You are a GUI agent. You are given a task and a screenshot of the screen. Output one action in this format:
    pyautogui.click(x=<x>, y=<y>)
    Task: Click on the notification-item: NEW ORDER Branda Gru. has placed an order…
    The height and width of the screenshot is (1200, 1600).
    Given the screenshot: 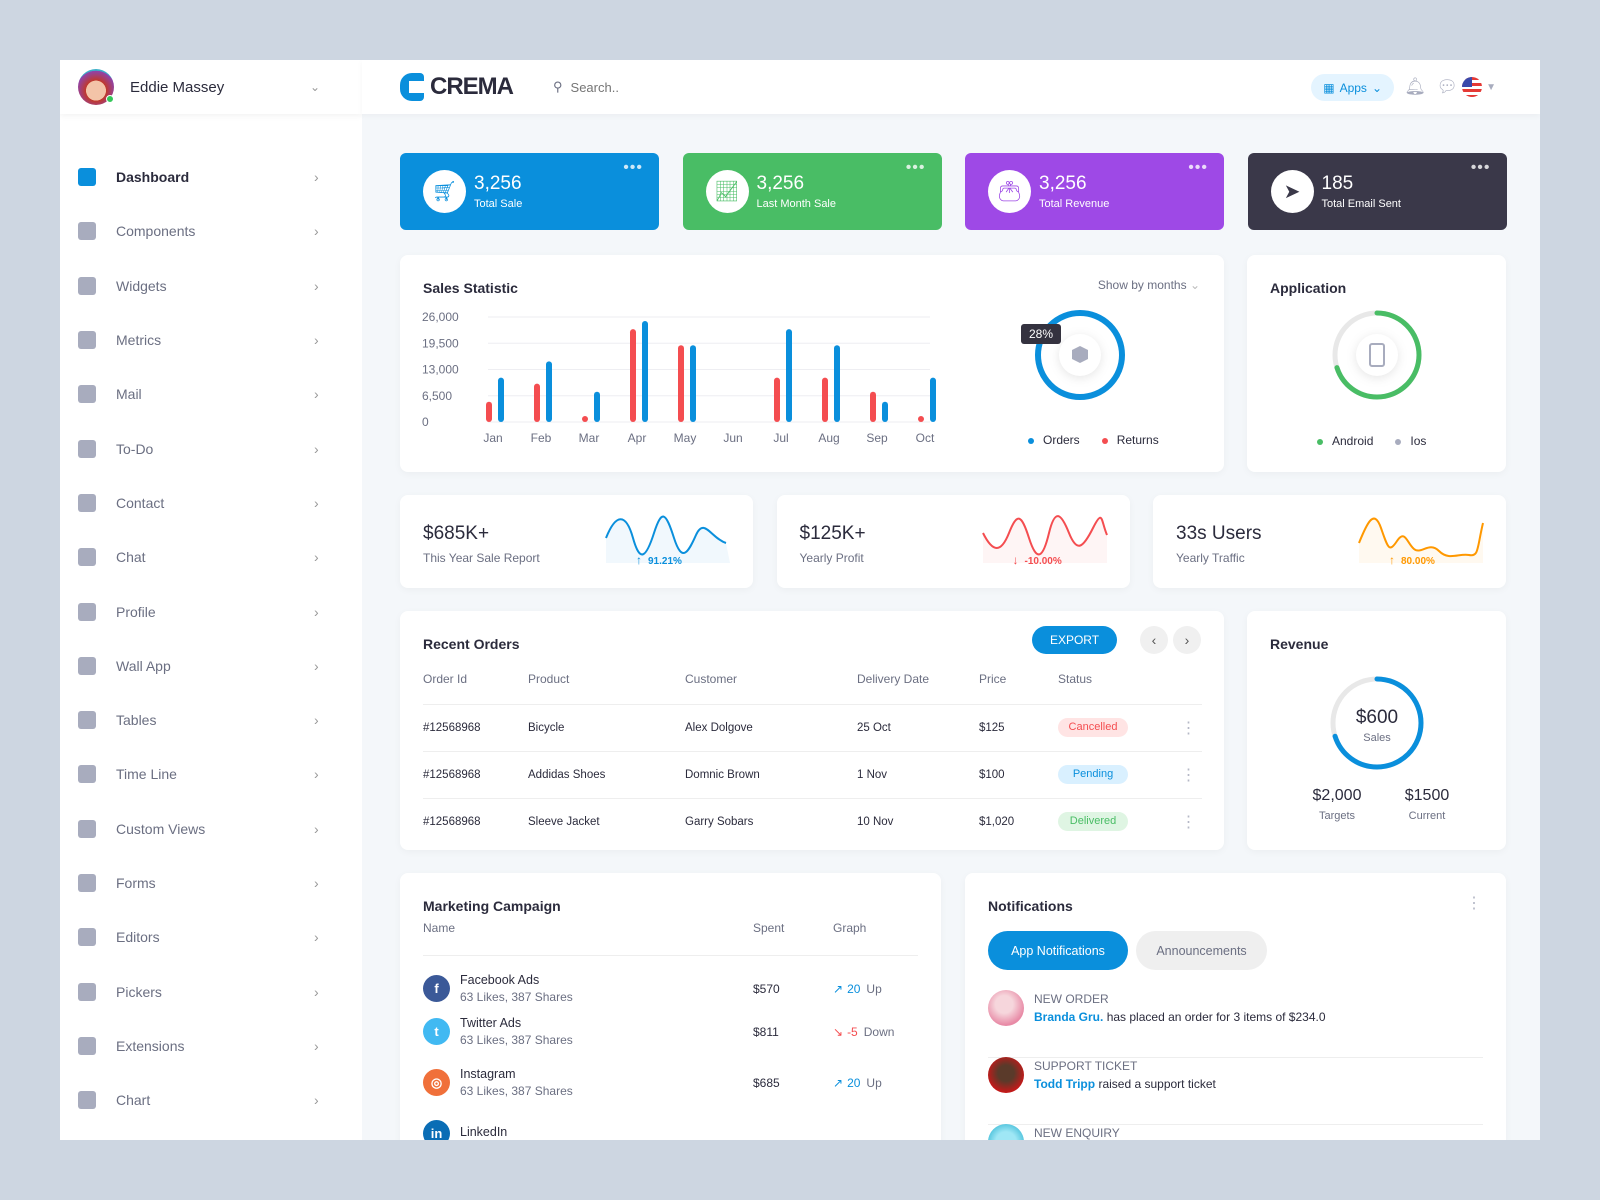 What is the action you would take?
    pyautogui.click(x=1235, y=1024)
    